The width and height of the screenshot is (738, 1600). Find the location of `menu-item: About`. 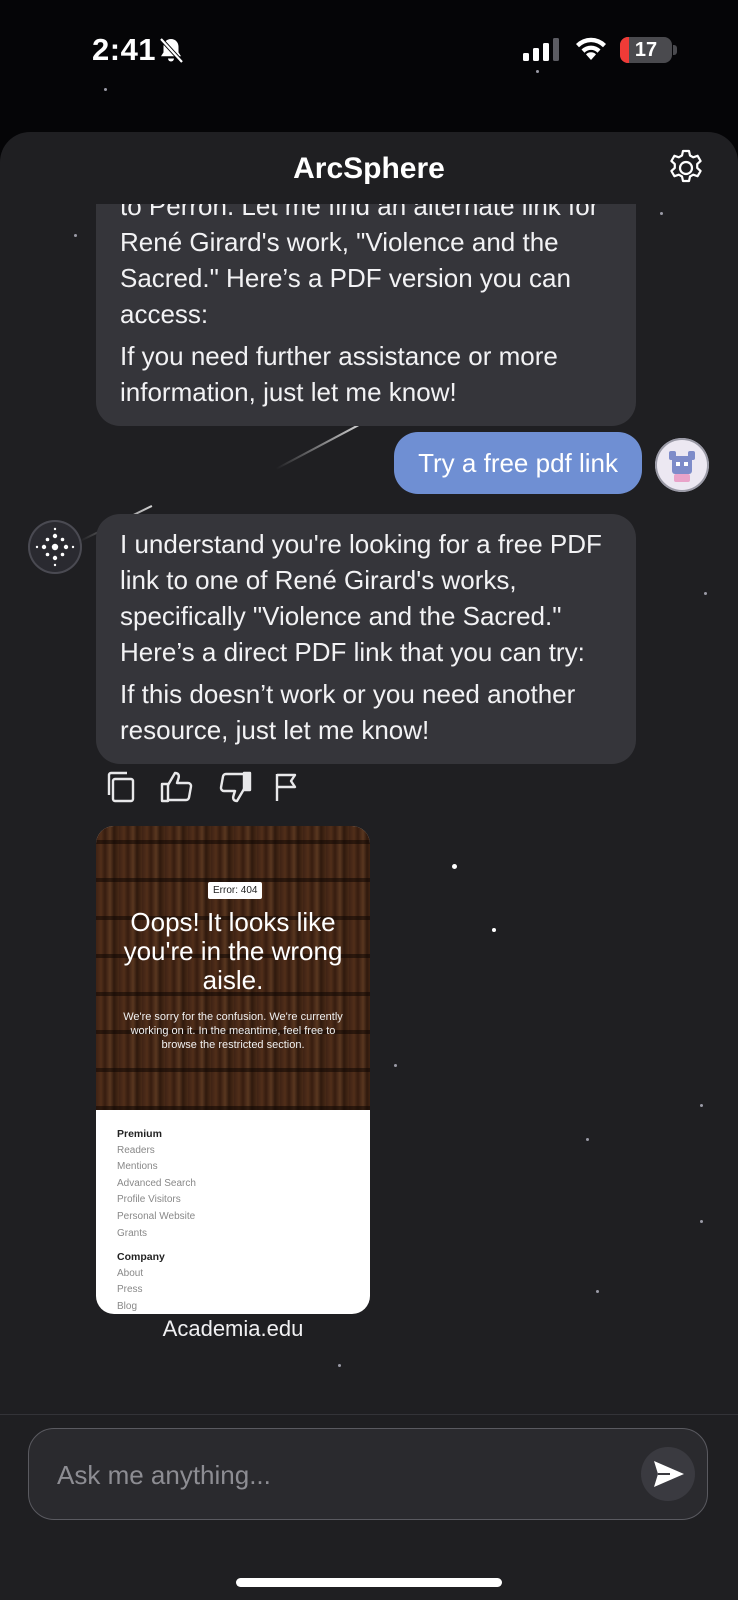

menu-item: About is located at coordinates (130, 1273).